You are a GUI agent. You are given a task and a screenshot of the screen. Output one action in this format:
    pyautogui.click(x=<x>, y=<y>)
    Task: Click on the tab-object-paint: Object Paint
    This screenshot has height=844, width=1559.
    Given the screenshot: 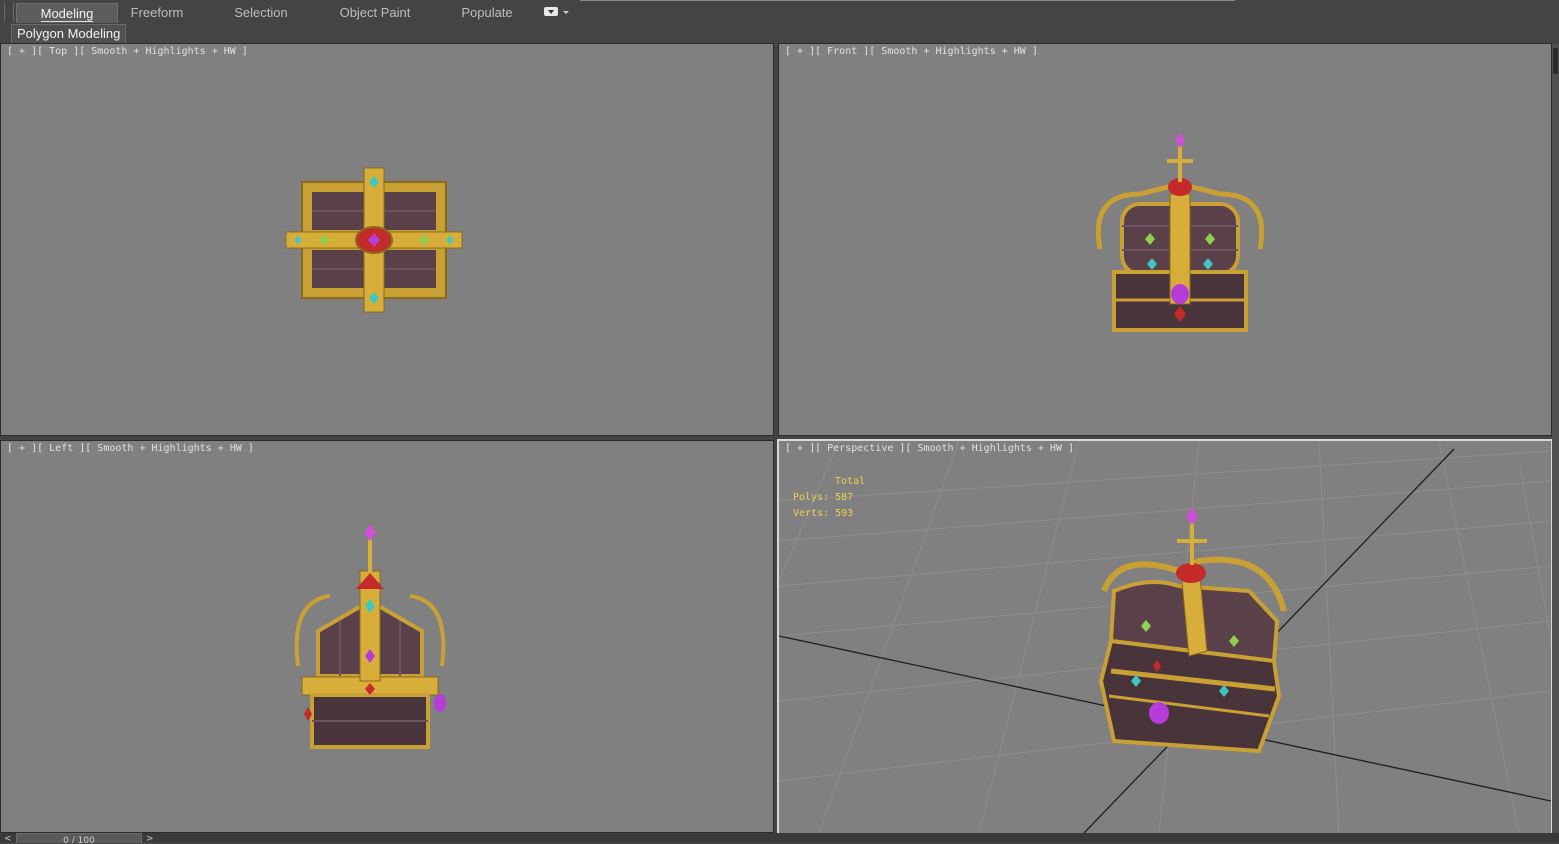 What is the action you would take?
    pyautogui.click(x=375, y=12)
    